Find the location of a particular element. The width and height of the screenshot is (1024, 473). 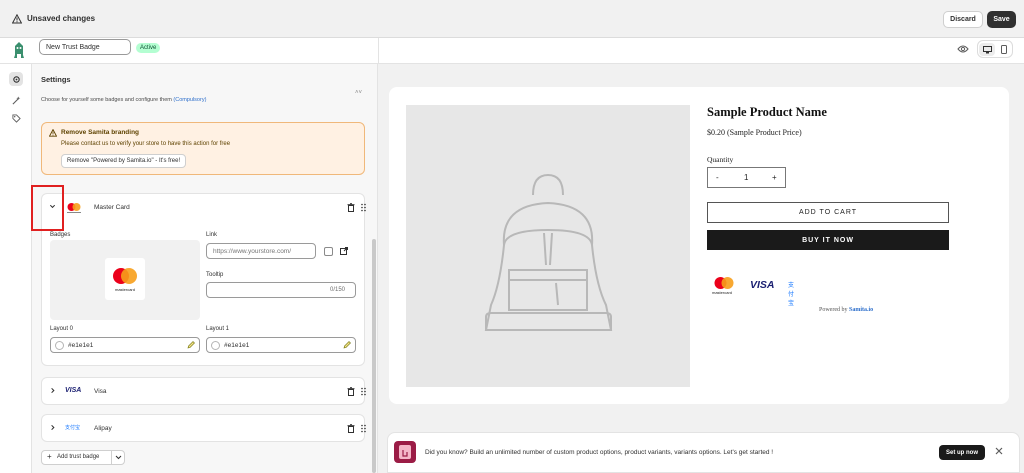

editor-header: Active is located at coordinates (512, 51).